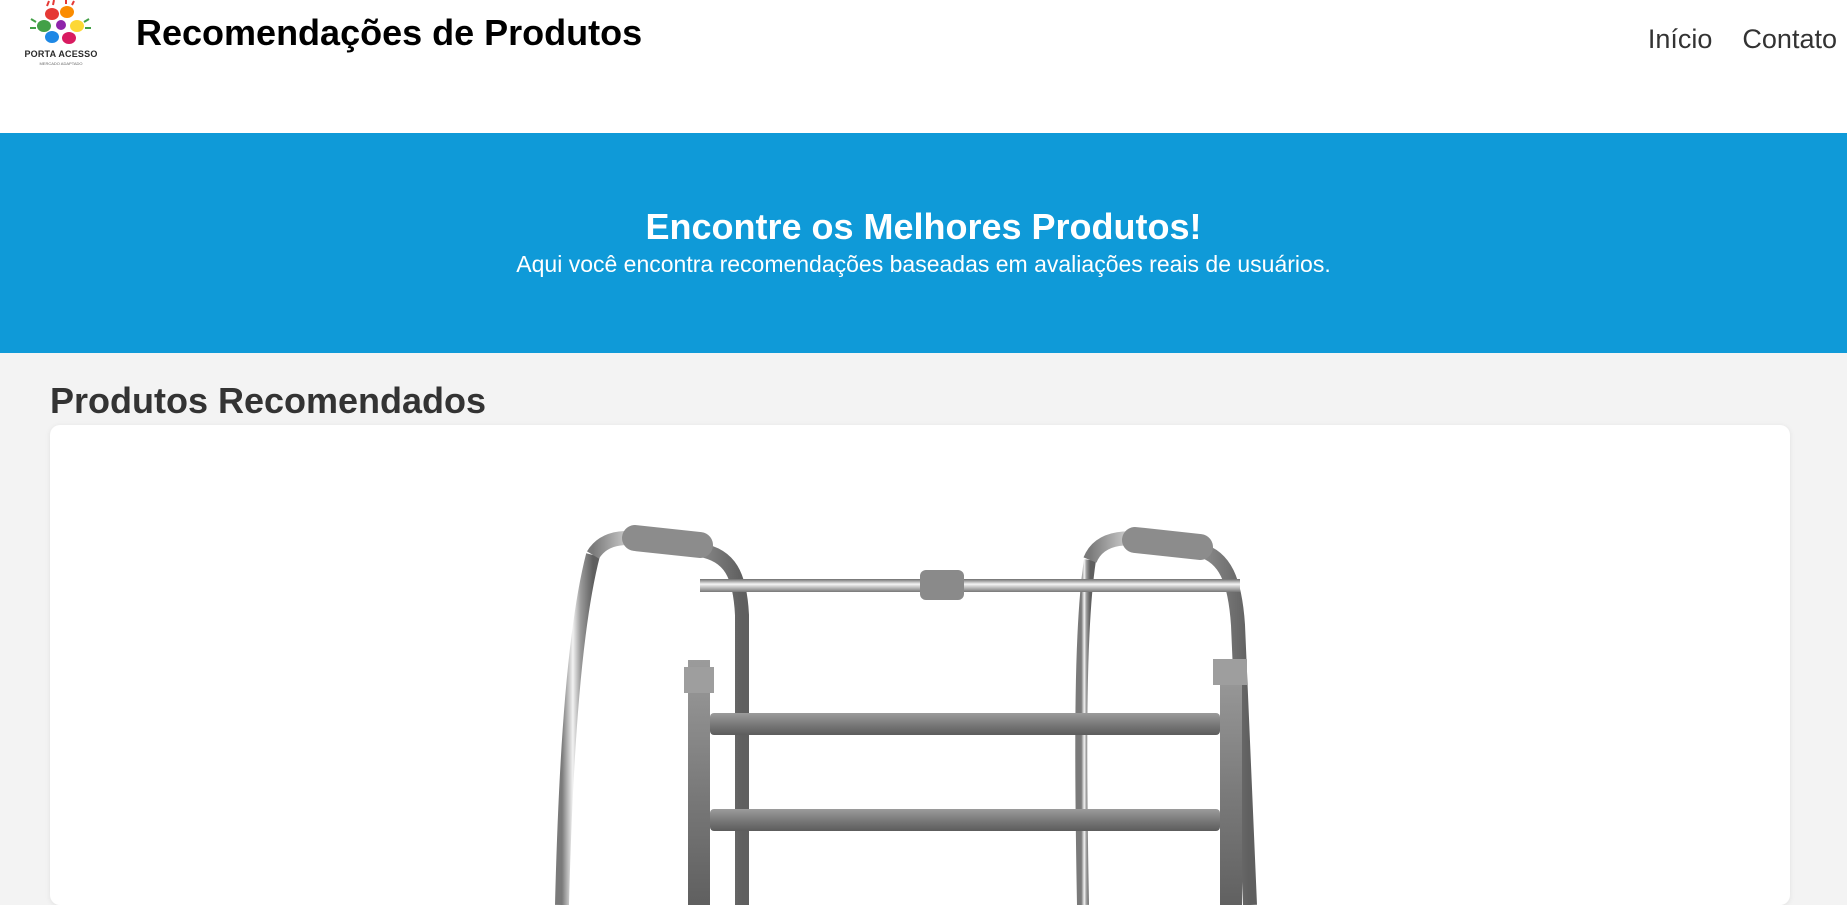 This screenshot has height=905, width=1847. What do you see at coordinates (389, 32) in the screenshot?
I see `site-title: Recomendações de Produtos` at bounding box center [389, 32].